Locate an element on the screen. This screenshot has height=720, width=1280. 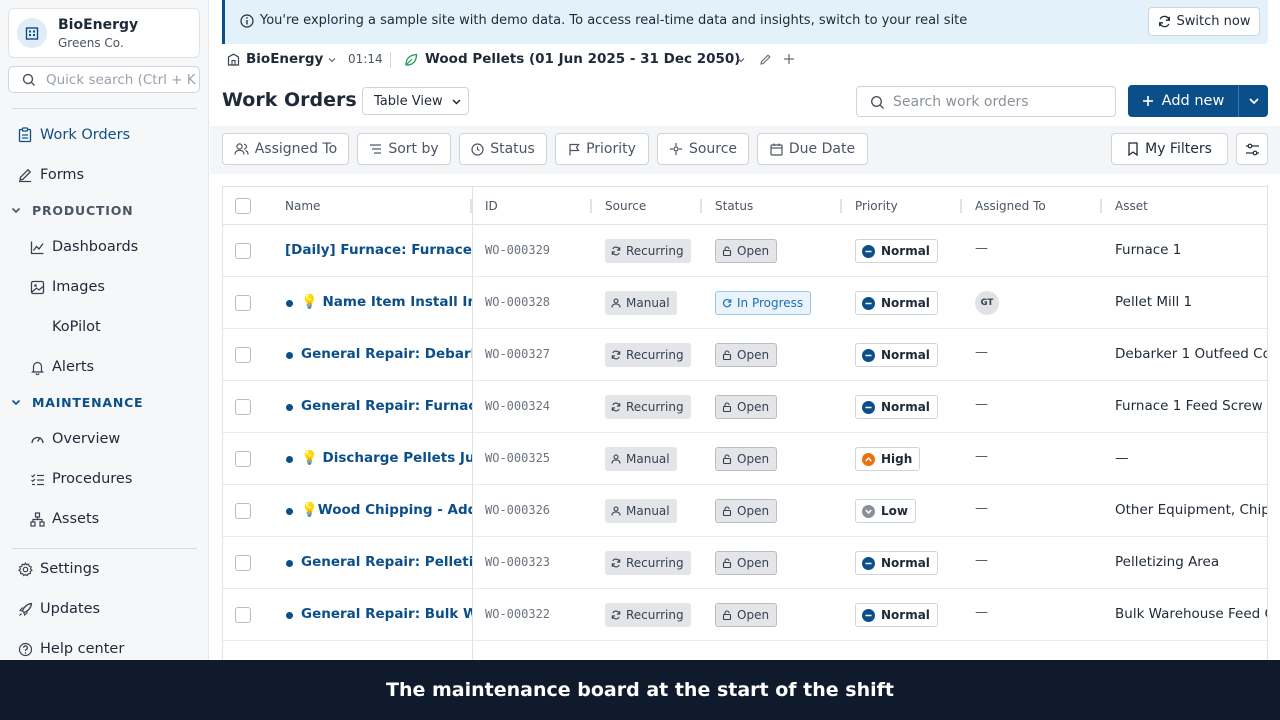
asset-name: Furnace 1 Feed Screw Conveyor is located at coordinates (1191, 406).